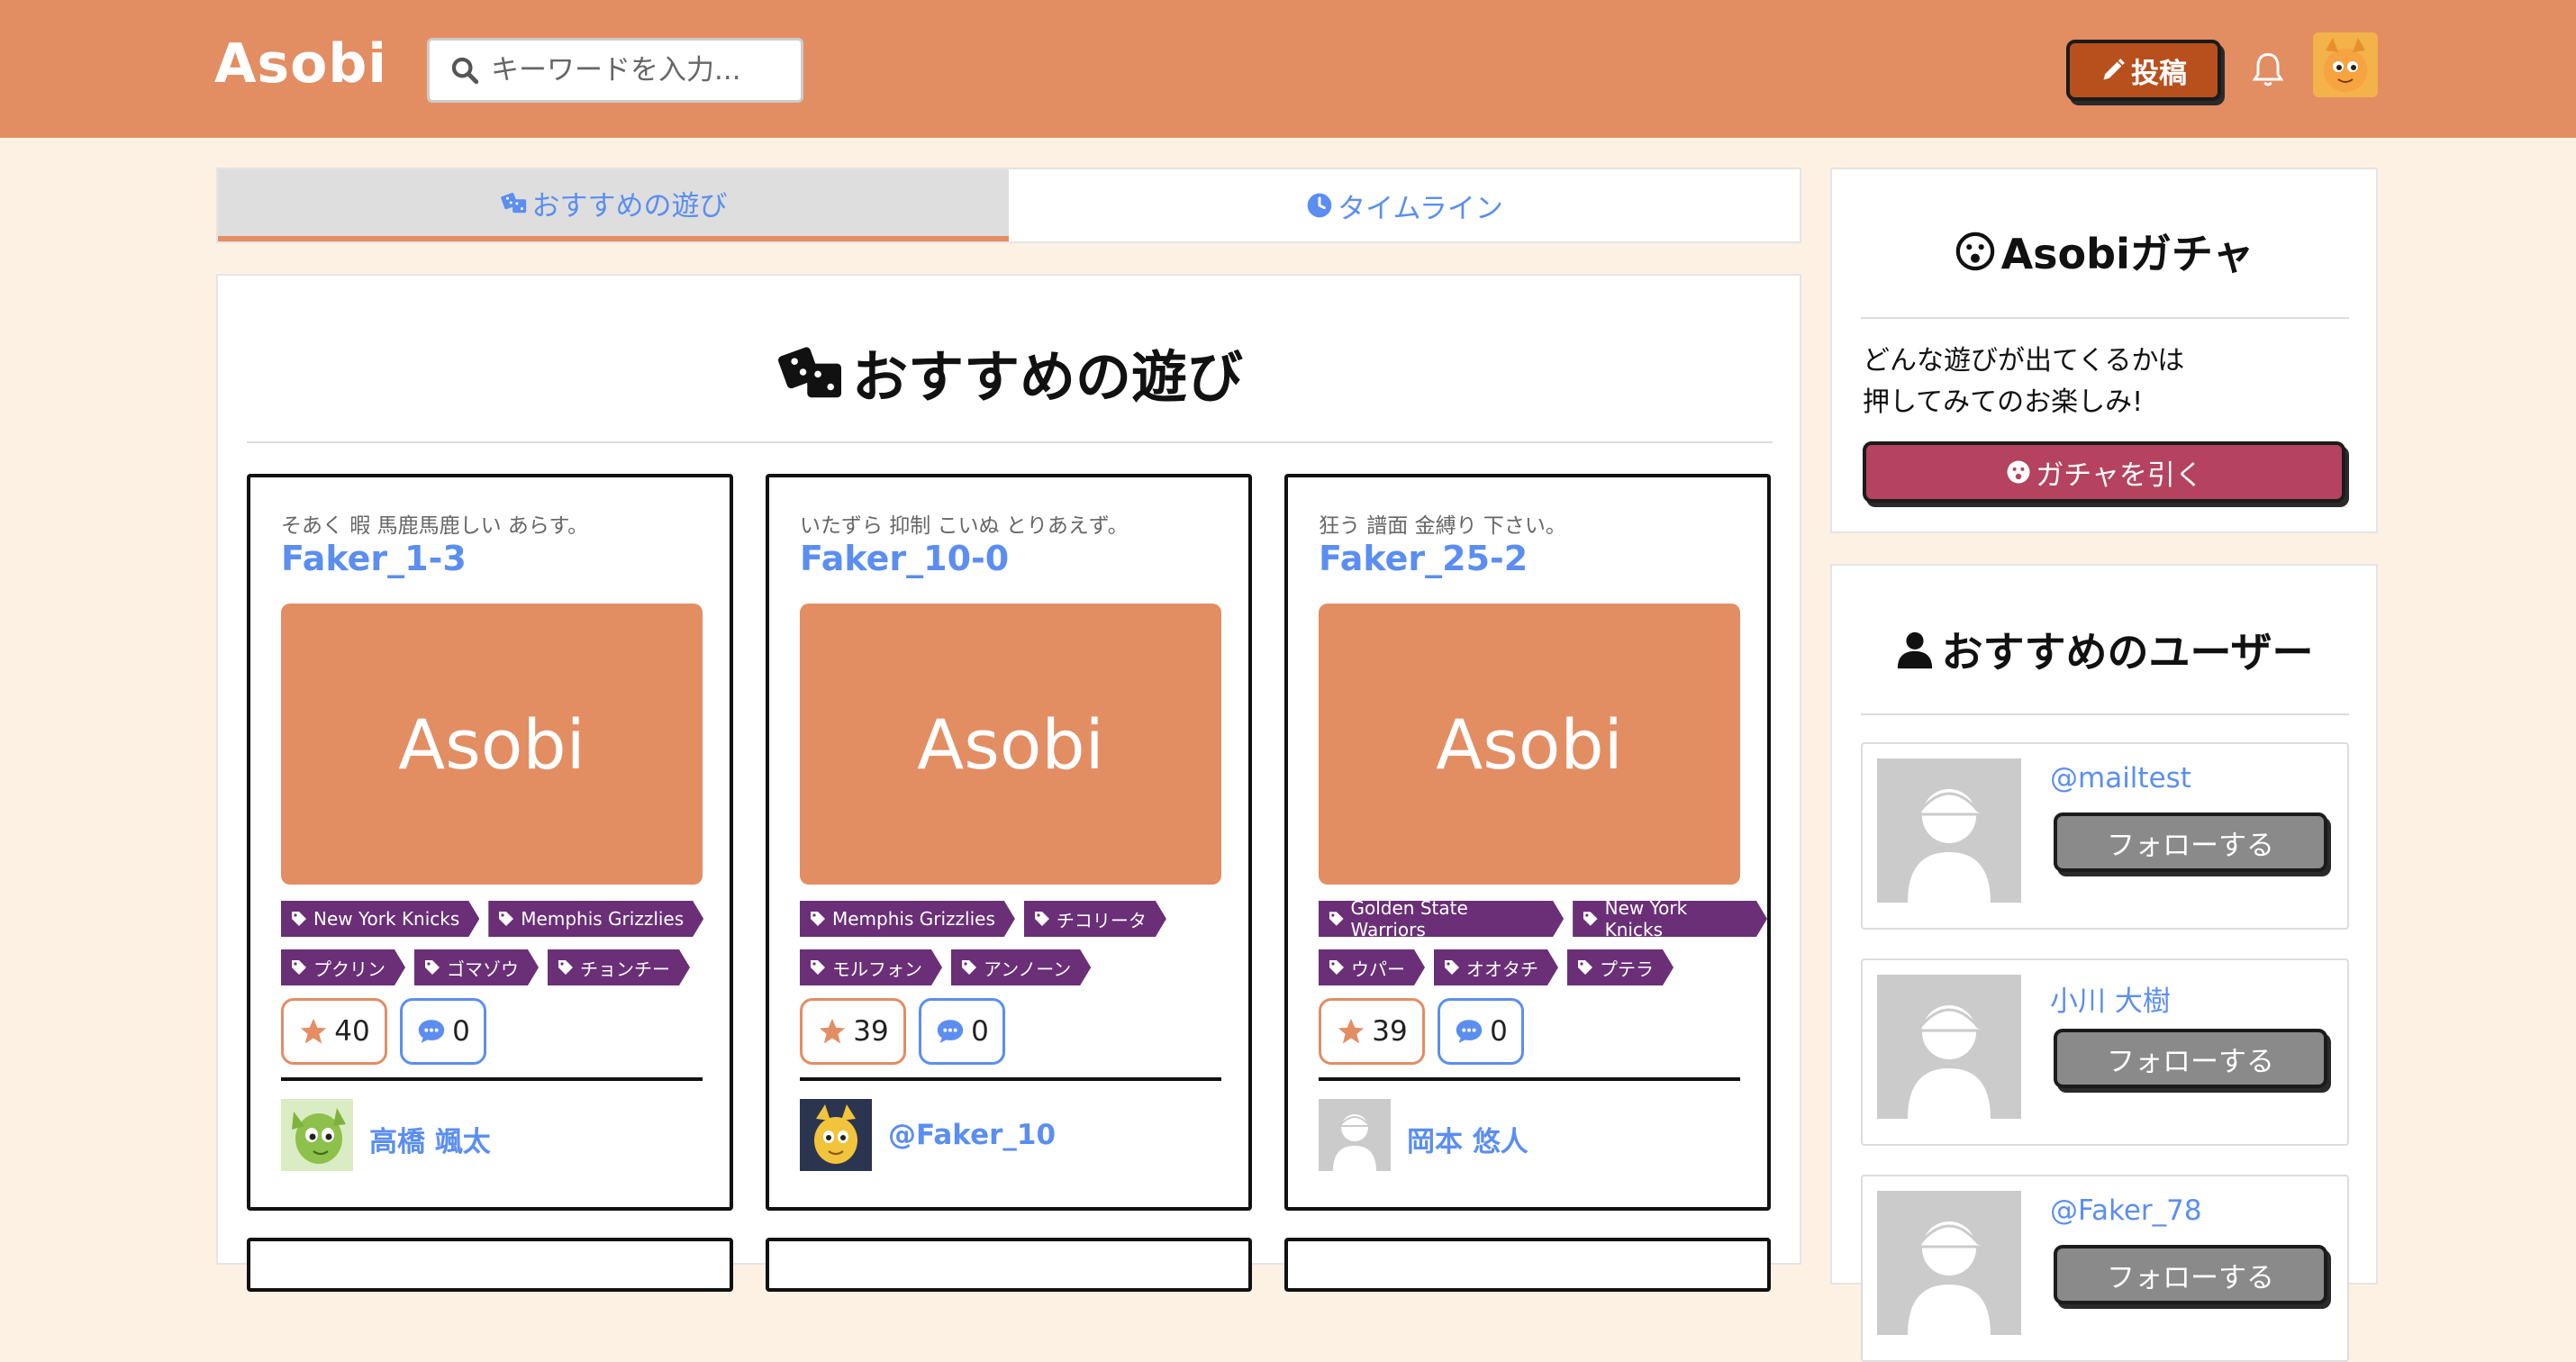  Describe the element at coordinates (1288, 69) in the screenshot. I see `top-header: Asobi 投稿` at that location.